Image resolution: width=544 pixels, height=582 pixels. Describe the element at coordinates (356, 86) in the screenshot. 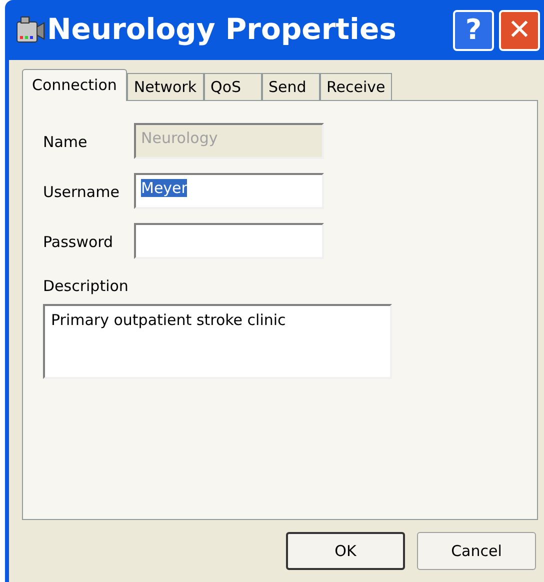

I see `tab: Receive` at that location.